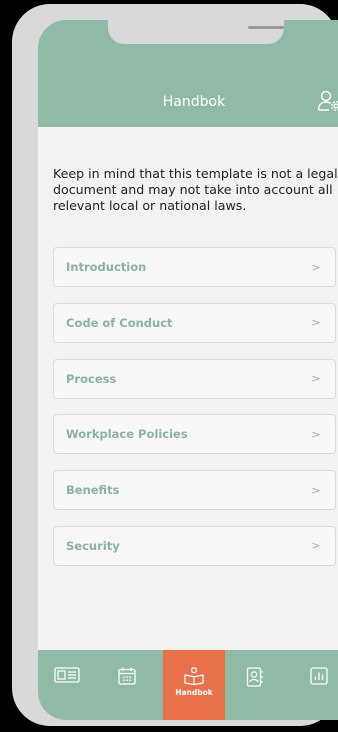 The width and height of the screenshot is (338, 732). Describe the element at coordinates (194, 322) in the screenshot. I see `section-item-code-of-conduct: Code of Conduct >` at that location.